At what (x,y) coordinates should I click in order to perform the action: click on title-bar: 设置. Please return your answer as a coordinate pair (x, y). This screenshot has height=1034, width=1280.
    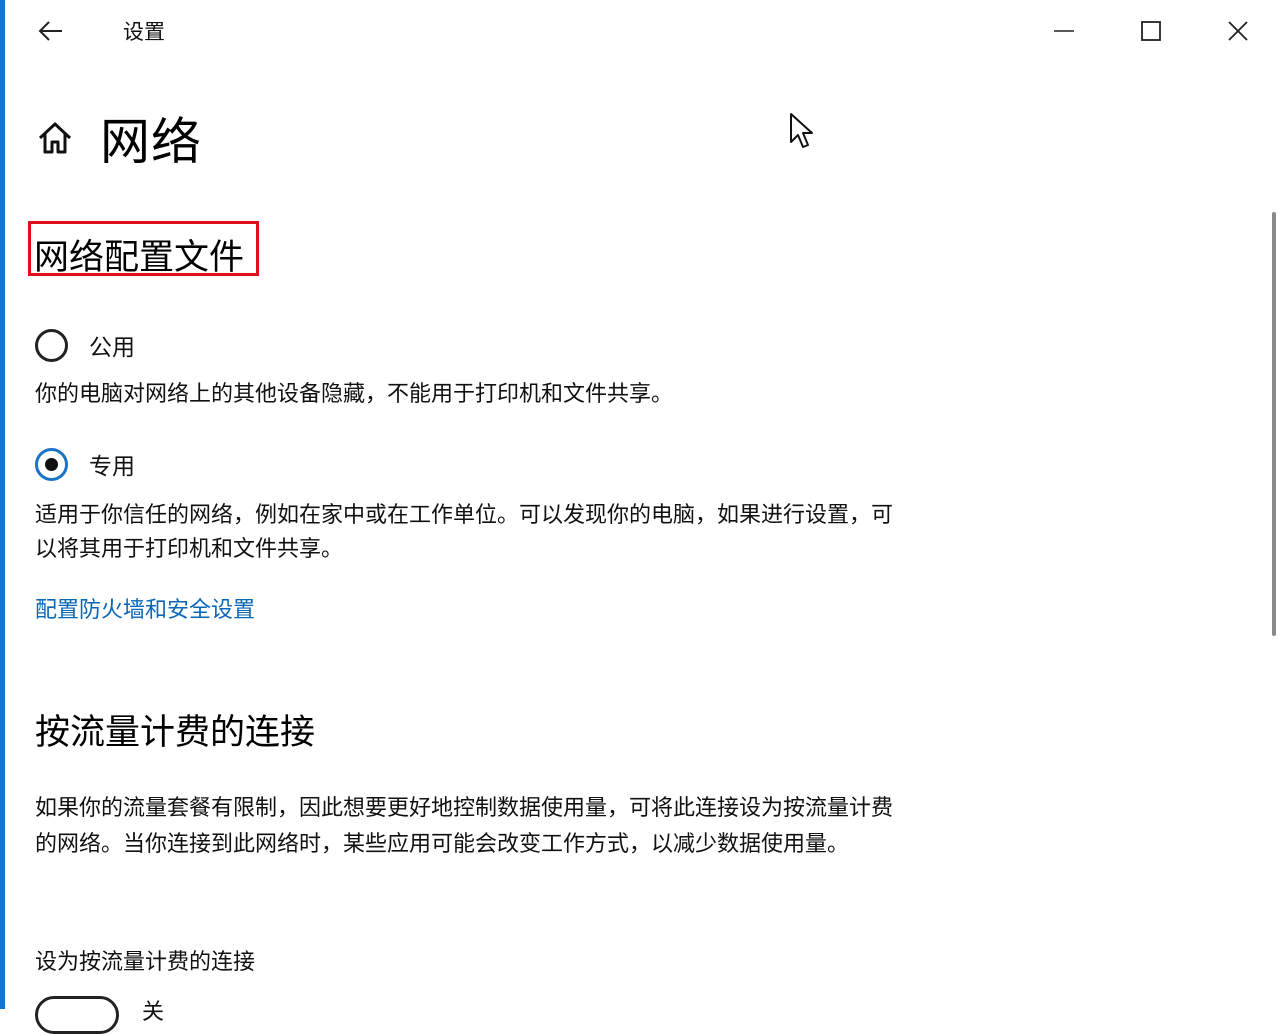
    Looking at the image, I should click on (642, 31).